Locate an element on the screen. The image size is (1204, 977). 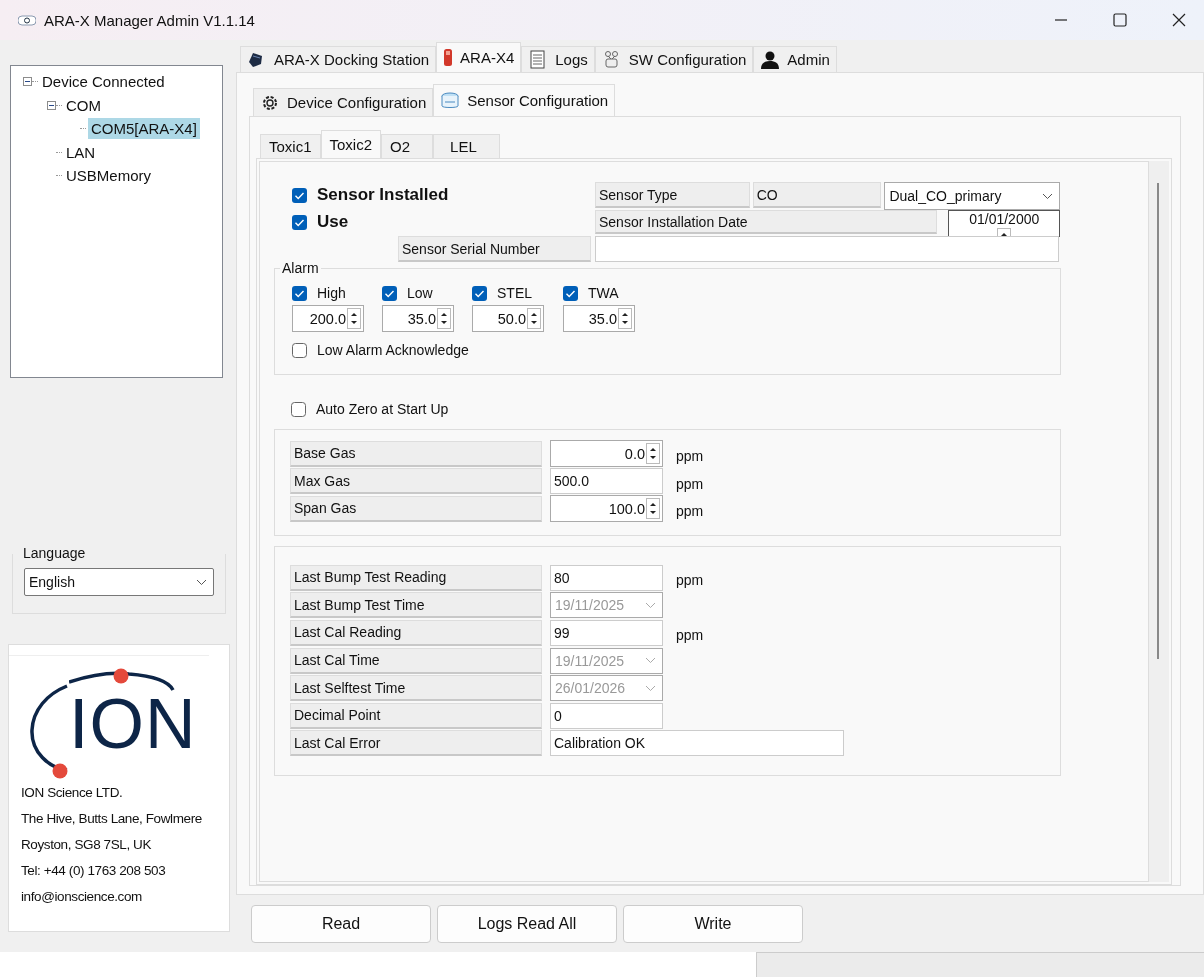
tree-item: LAN is located at coordinates (81, 152).